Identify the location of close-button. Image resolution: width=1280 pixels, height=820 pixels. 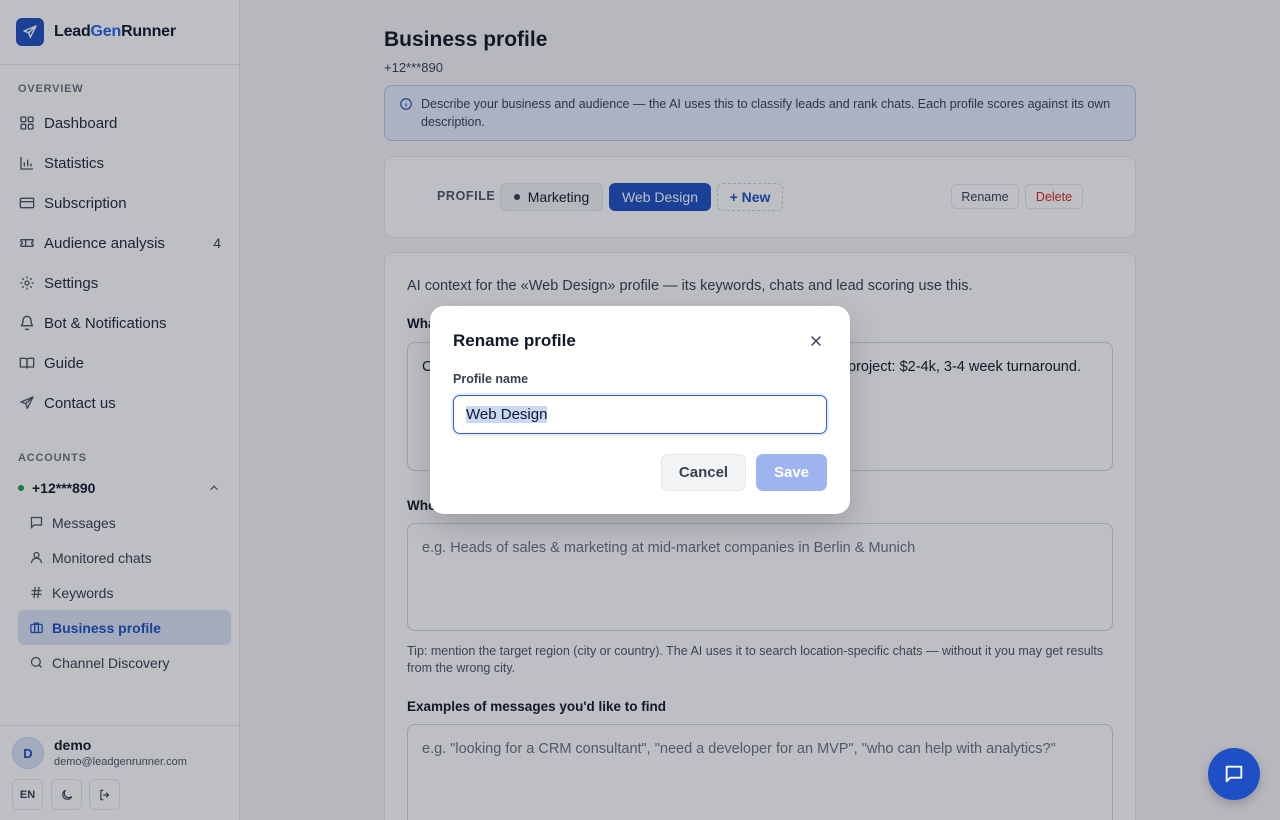
(816, 341).